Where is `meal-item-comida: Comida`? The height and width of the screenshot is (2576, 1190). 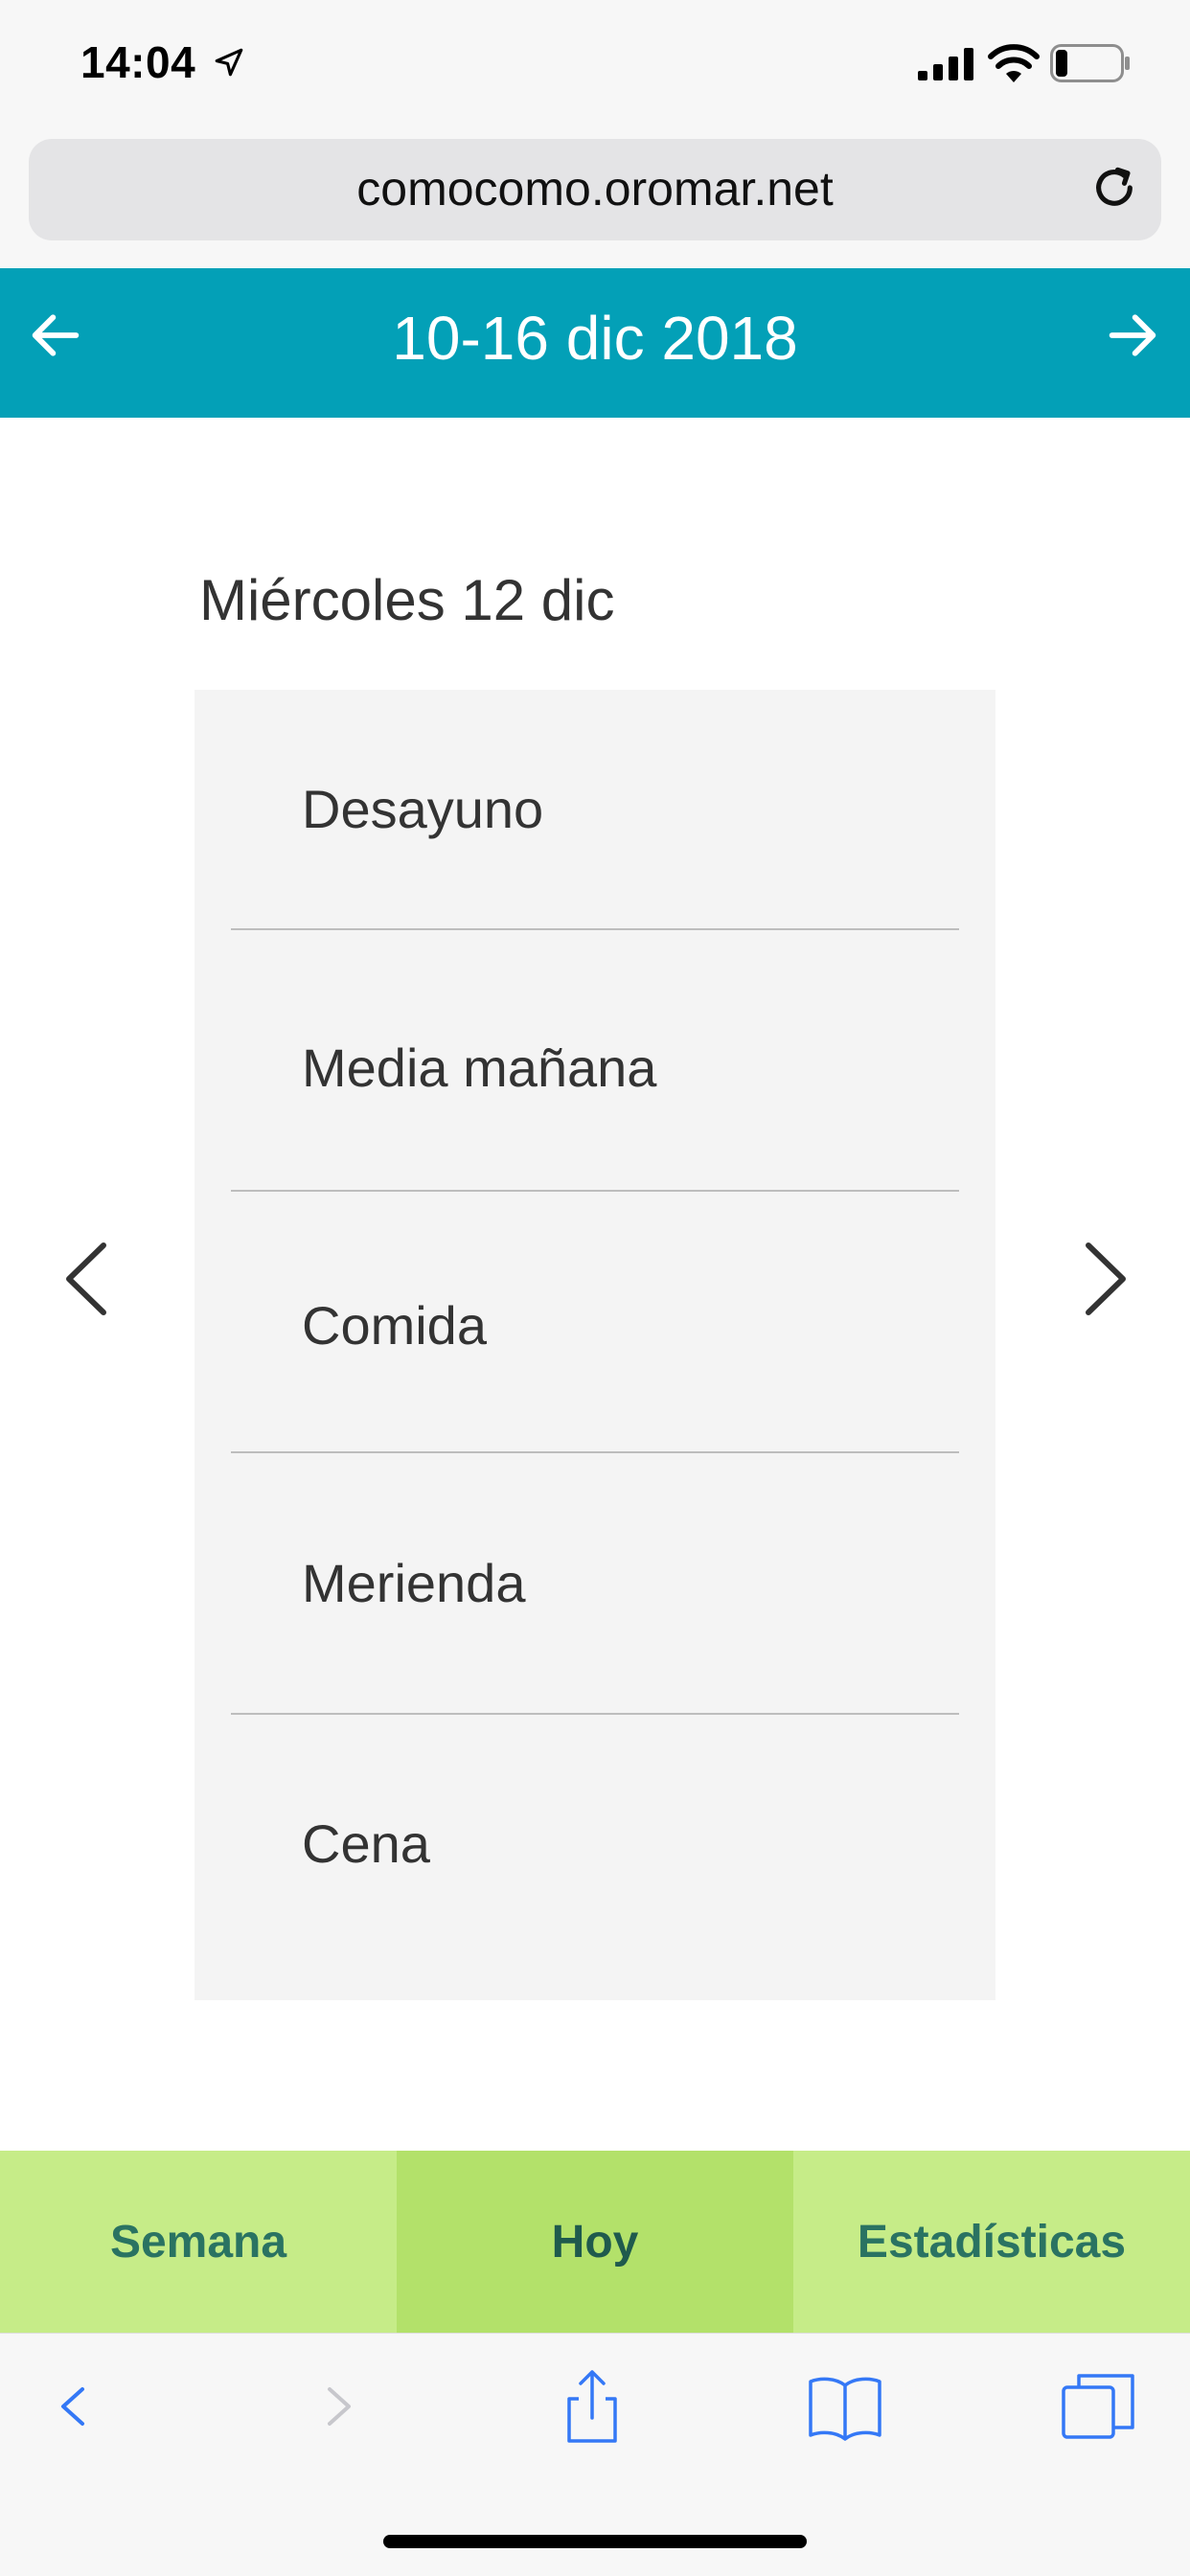 meal-item-comida: Comida is located at coordinates (595, 1322).